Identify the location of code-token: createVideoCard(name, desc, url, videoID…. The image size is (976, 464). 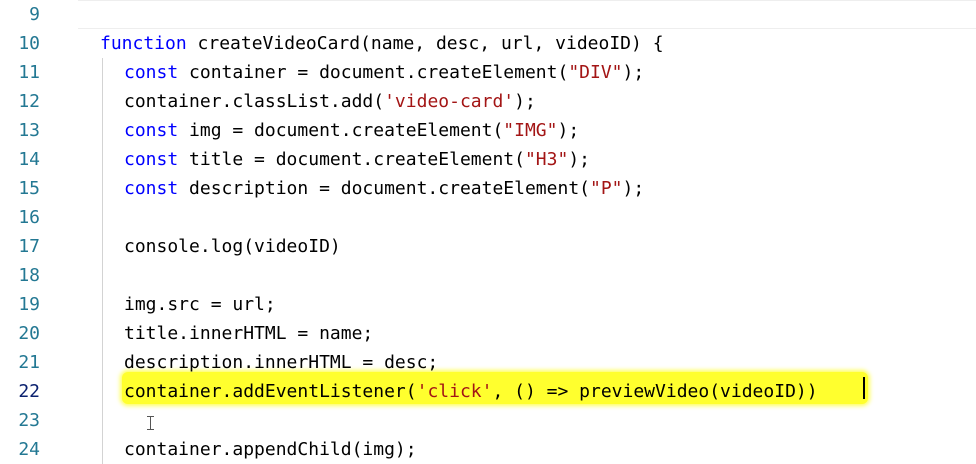
(425, 43).